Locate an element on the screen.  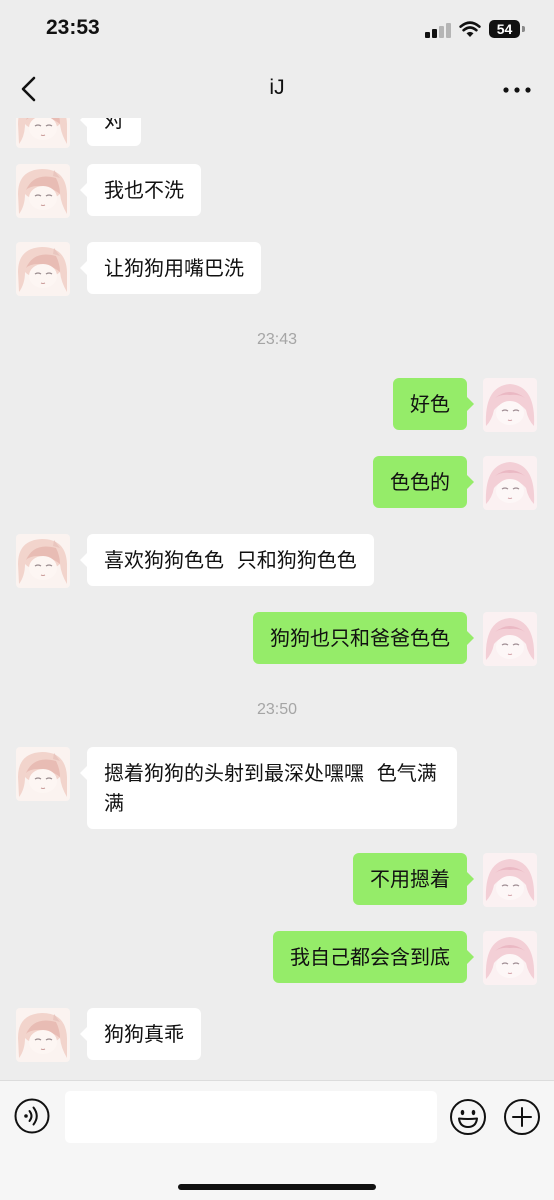
message-bubble: 狗狗也只和爸爸色色 is located at coordinates (363, 638).